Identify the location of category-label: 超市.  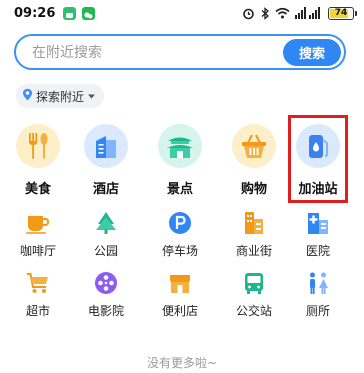
(37, 311).